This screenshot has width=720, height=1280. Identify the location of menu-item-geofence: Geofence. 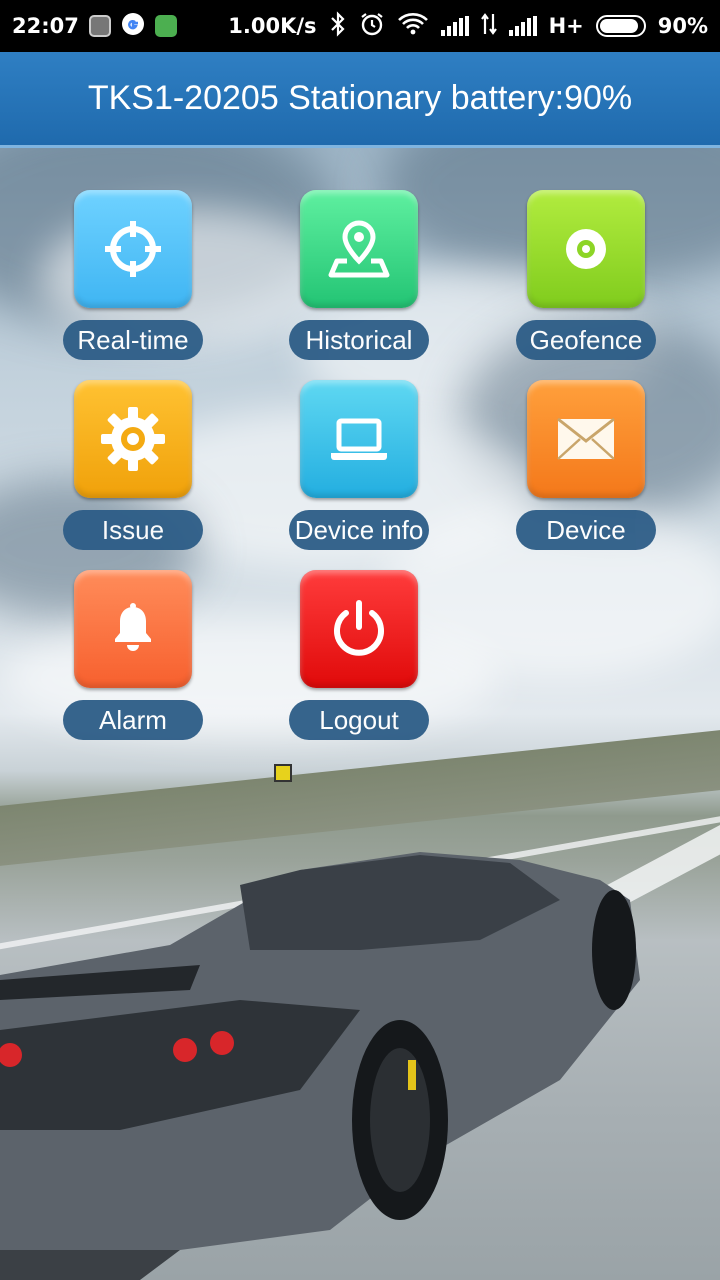
(586, 275).